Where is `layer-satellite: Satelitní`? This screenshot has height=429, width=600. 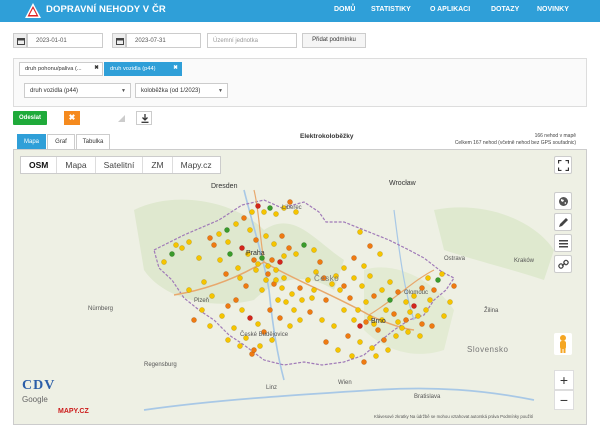 layer-satellite: Satelitní is located at coordinates (120, 165).